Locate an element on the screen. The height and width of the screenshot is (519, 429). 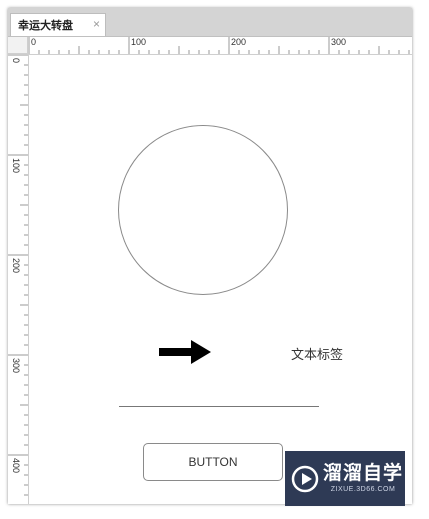
close-icon: × is located at coordinates (96, 24).